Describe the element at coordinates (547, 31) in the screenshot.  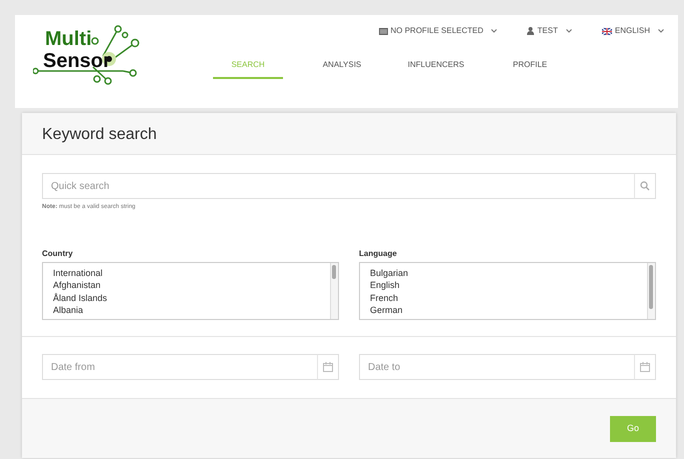
I see `menu-dropdown-link: TEST` at that location.